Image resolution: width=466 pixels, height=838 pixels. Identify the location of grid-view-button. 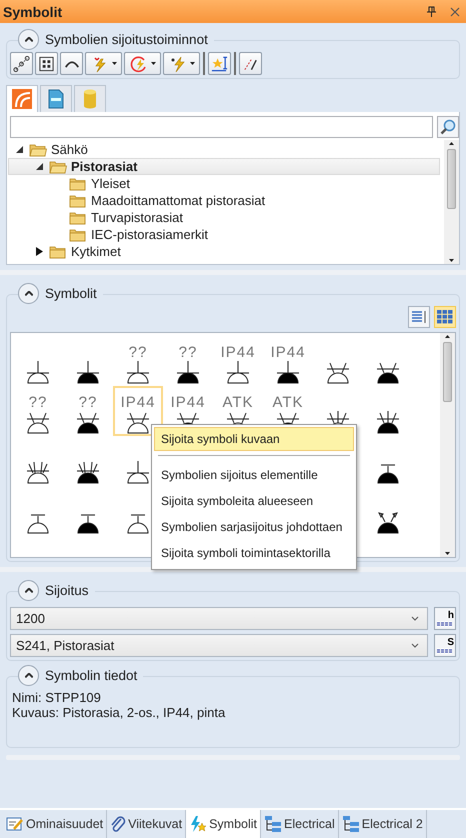
(445, 317).